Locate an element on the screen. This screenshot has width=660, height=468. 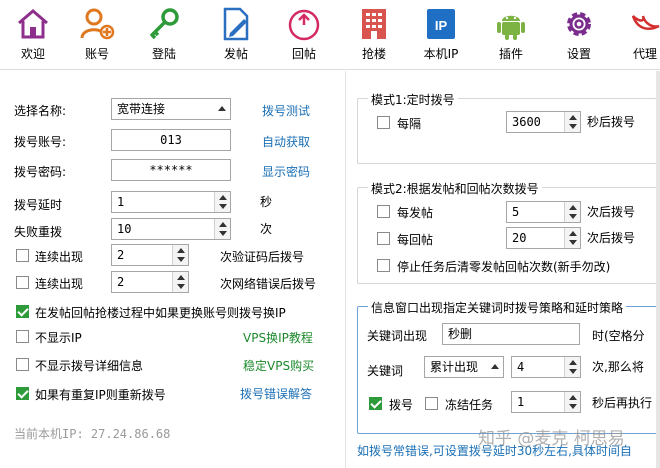
delay-unit: 秒 is located at coordinates (266, 202).